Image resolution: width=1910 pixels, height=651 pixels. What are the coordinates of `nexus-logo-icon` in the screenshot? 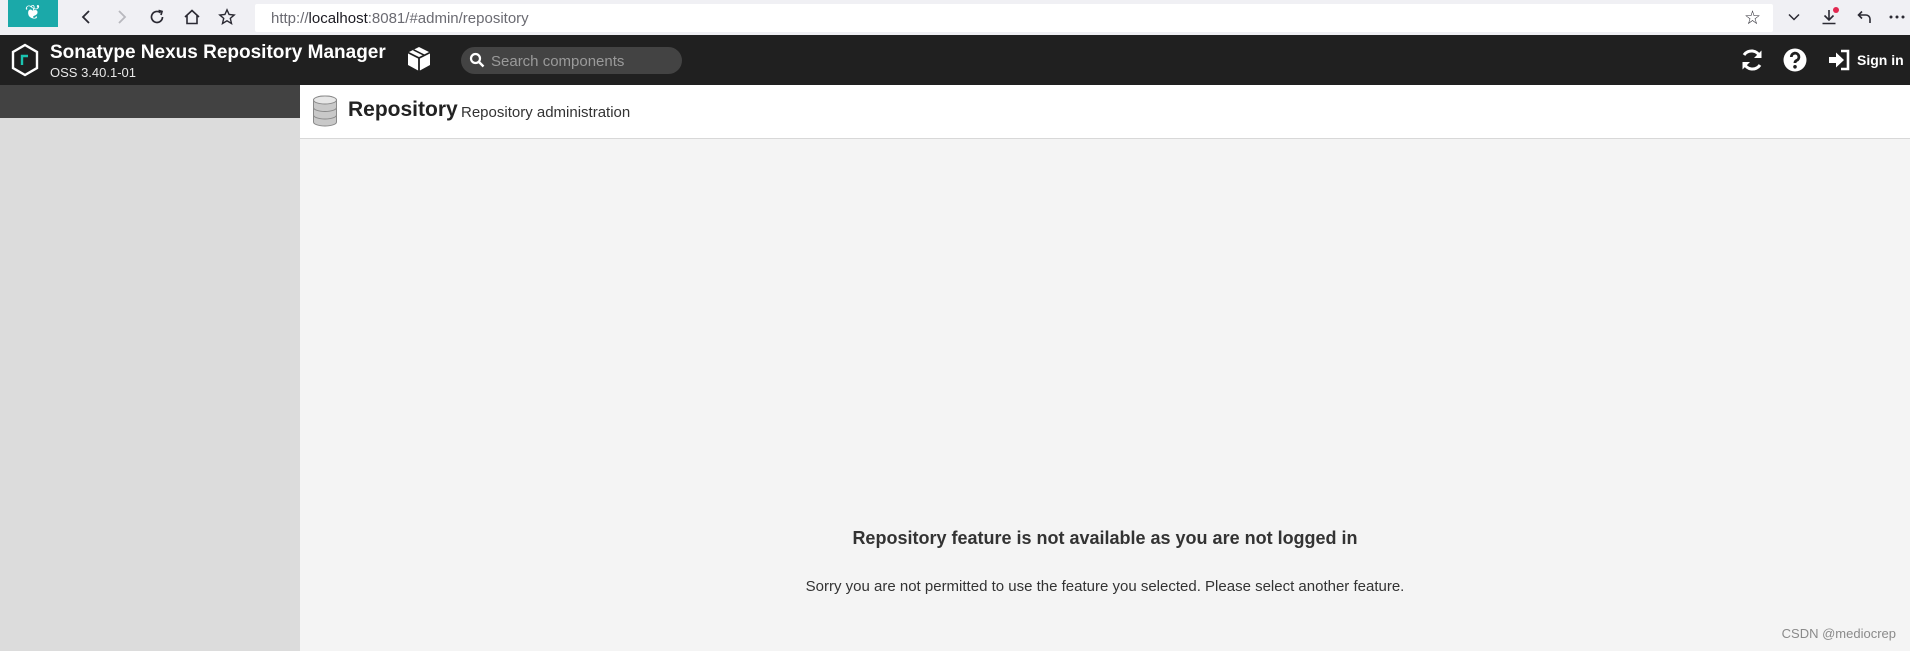 It's located at (25, 60).